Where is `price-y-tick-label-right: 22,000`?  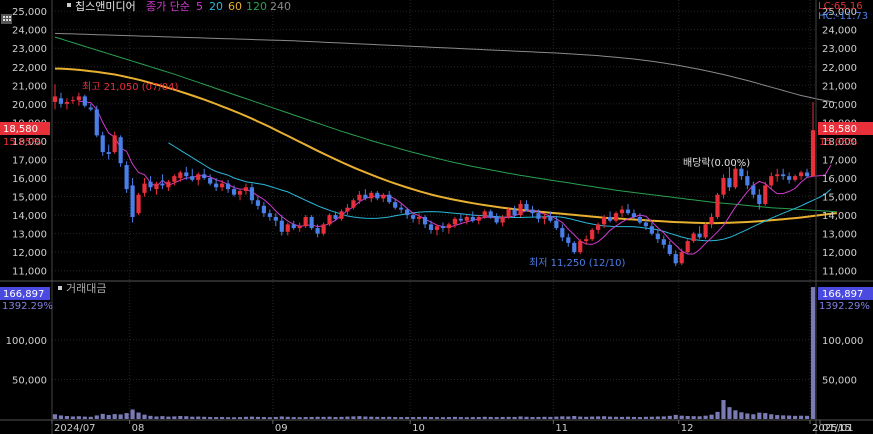 price-y-tick-label-right: 22,000 is located at coordinates (839, 68).